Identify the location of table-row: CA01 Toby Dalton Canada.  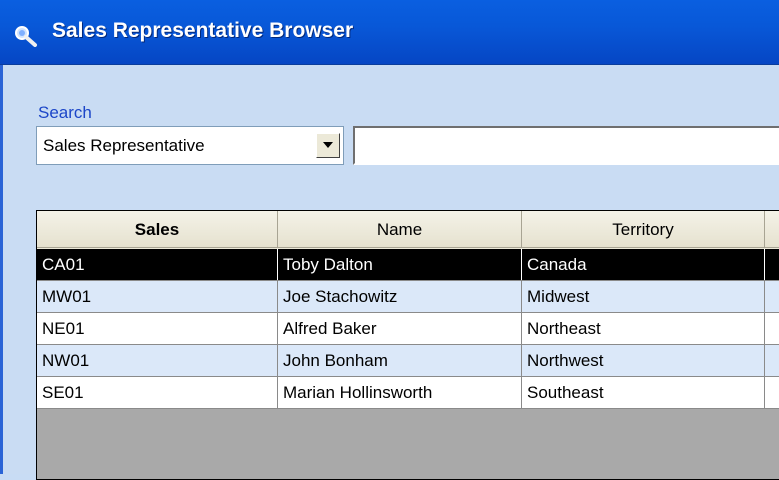
(408, 265).